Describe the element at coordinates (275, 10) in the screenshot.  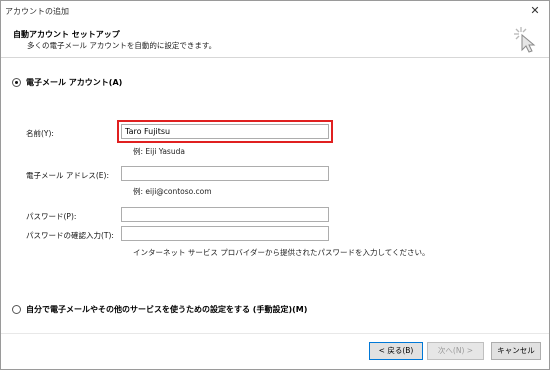
I see `title-bar: アカウントの追加 ✕` at that location.